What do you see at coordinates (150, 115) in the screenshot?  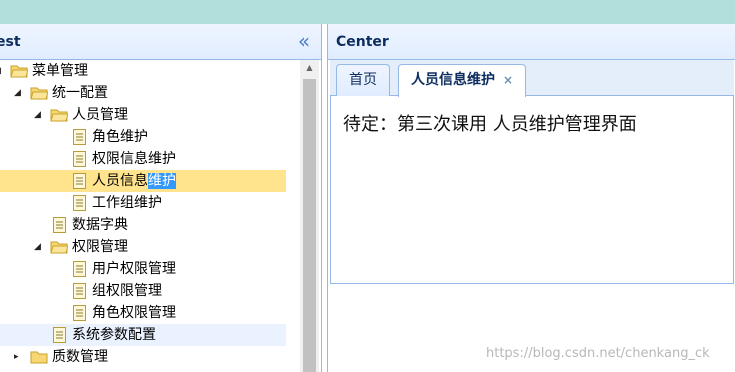 I see `tree-node-staff-management: ◢ 人员管理` at bounding box center [150, 115].